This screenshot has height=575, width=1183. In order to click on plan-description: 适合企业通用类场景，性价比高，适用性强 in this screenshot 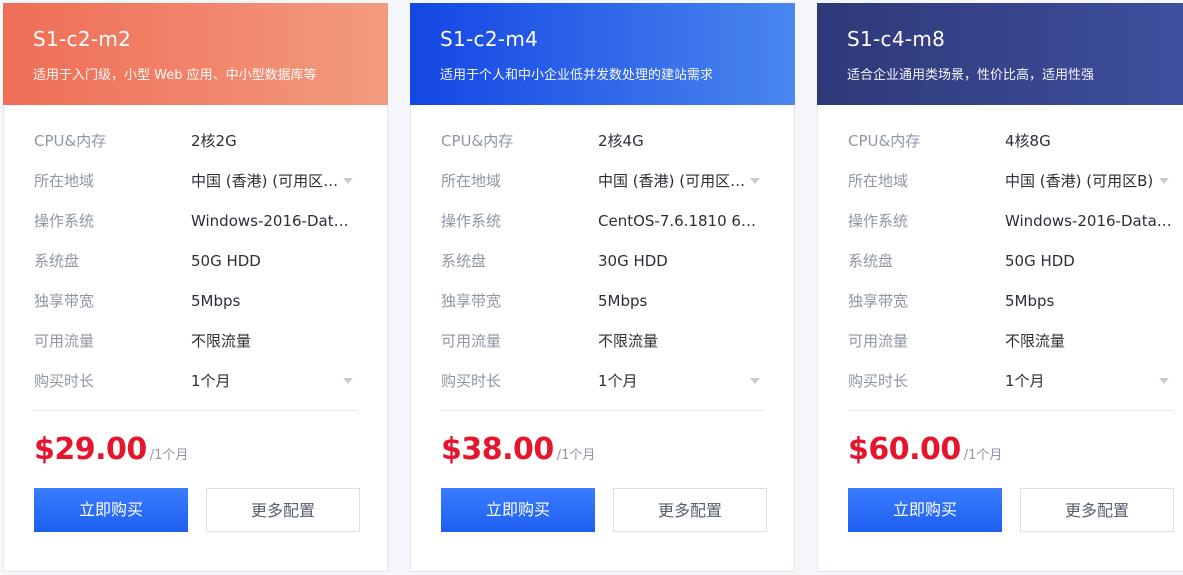, I will do `click(971, 75)`.